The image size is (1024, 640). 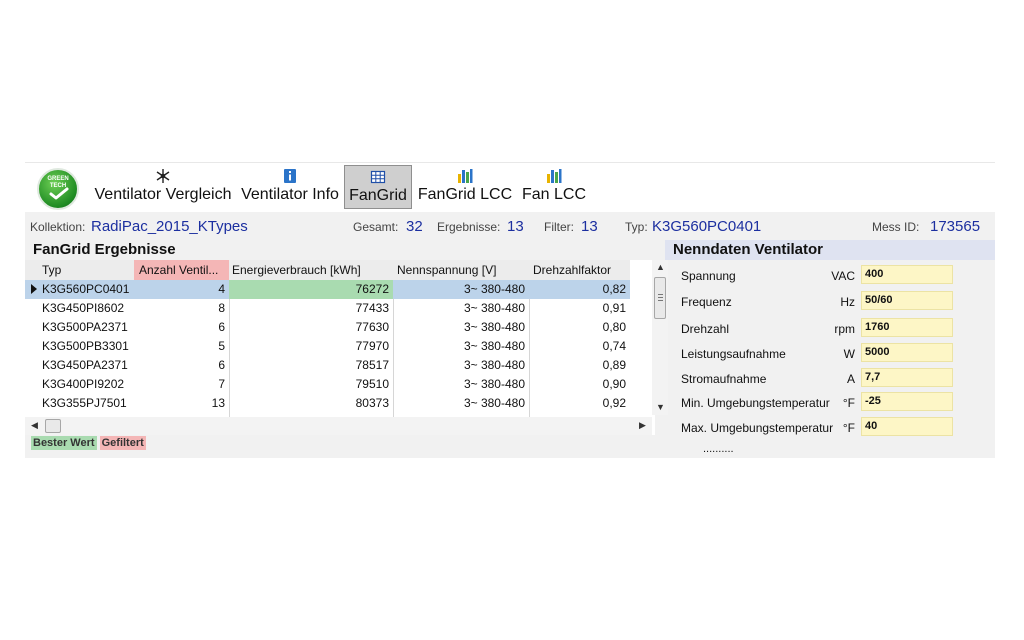 What do you see at coordinates (896, 227) in the screenshot?
I see `mess-id-label: Mess ID:` at bounding box center [896, 227].